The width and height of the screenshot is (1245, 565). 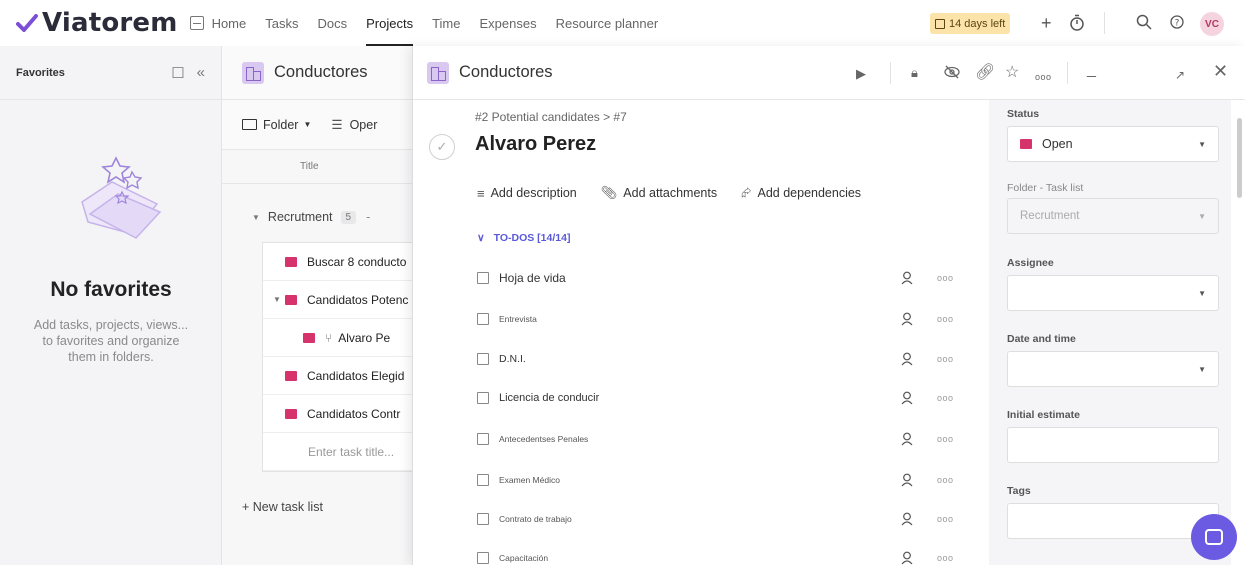 What do you see at coordinates (1113, 369) in the screenshot?
I see `date-select: ▼` at bounding box center [1113, 369].